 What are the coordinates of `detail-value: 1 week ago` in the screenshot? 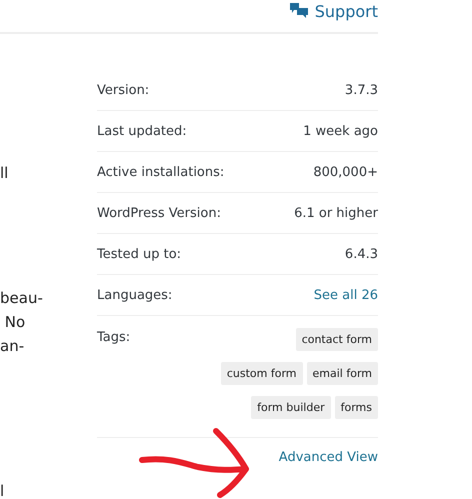 It's located at (340, 131).